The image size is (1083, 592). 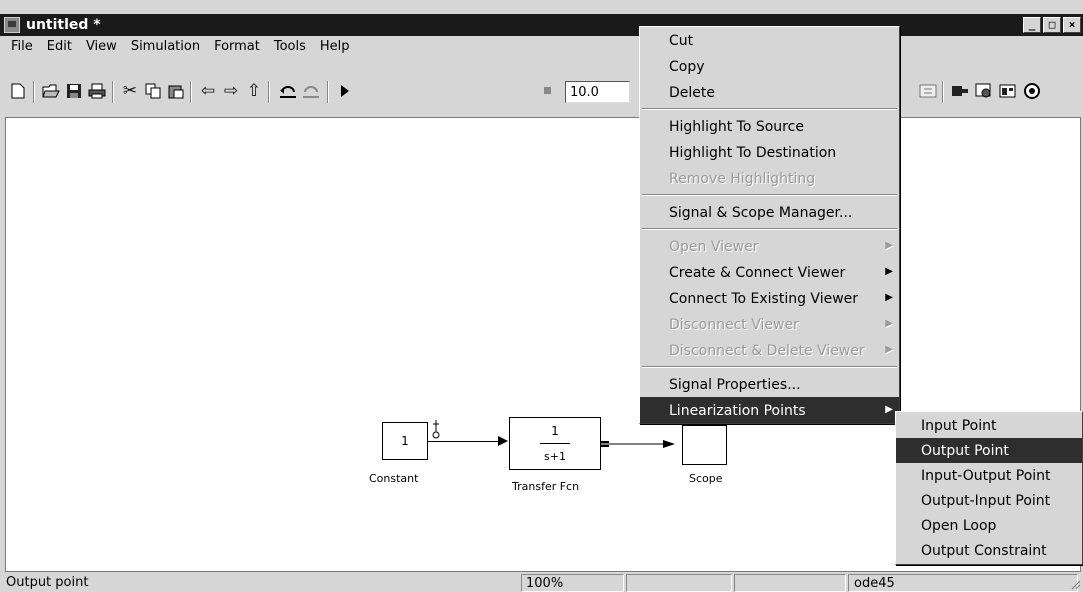 I want to click on title-bar: untitled * _ □ ×, so click(x=541, y=25).